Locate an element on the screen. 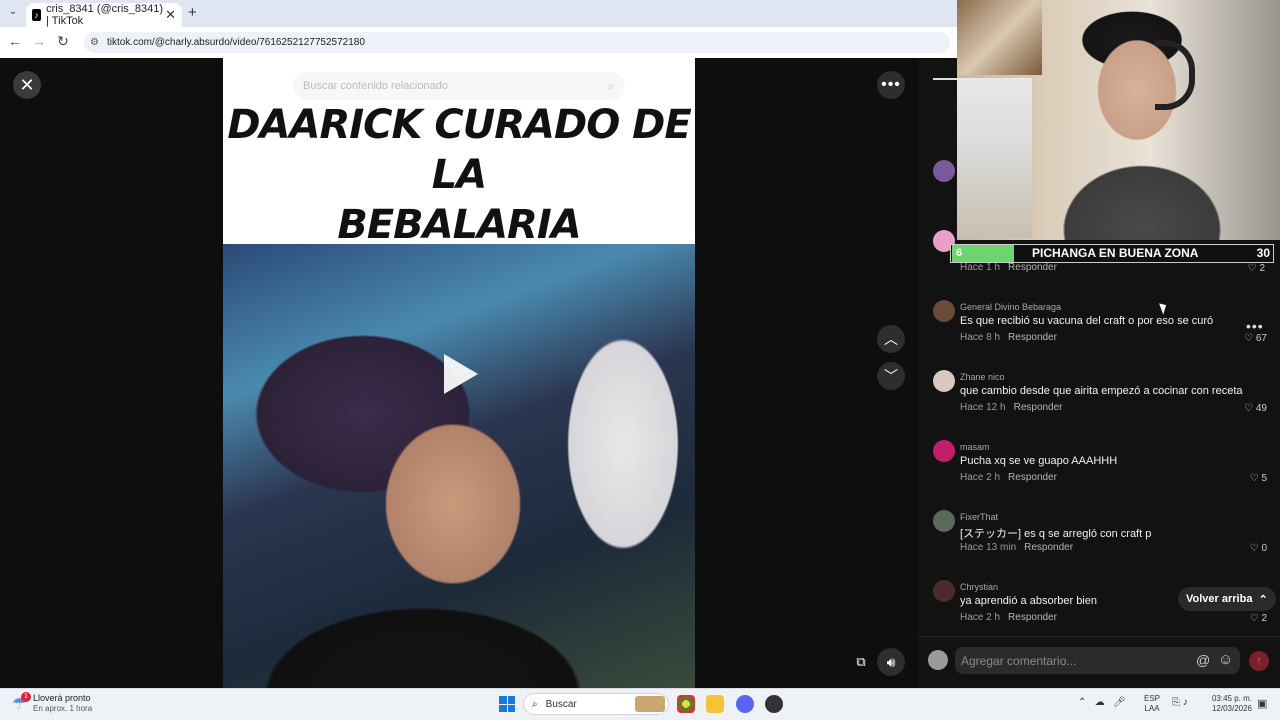 The width and height of the screenshot is (1280, 720). back-icon: ← is located at coordinates (15, 41).